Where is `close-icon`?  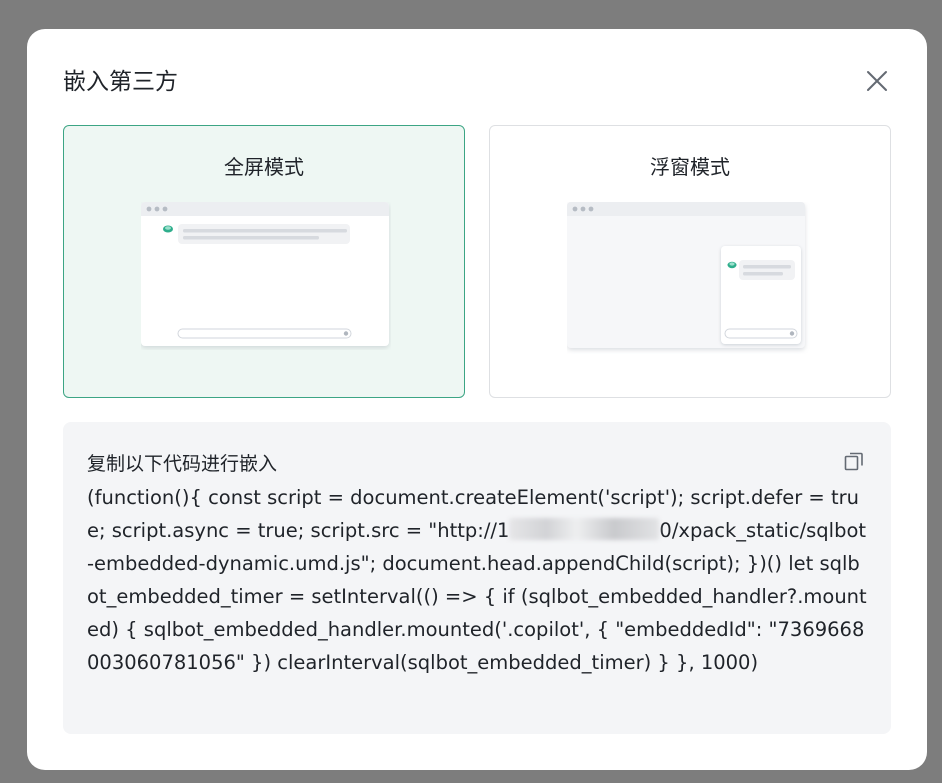
close-icon is located at coordinates (877, 81).